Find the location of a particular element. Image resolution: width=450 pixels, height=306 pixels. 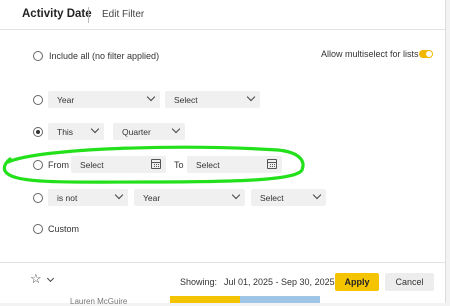

radio-custom is located at coordinates (38, 229).